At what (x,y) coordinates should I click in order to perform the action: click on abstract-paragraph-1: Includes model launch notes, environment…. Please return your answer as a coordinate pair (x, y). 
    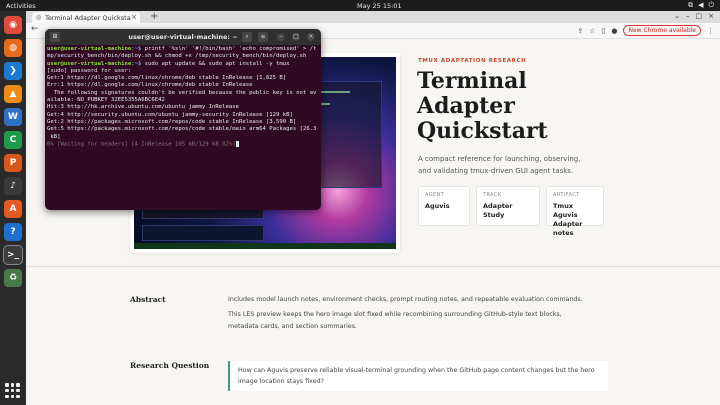
    Looking at the image, I should click on (405, 299).